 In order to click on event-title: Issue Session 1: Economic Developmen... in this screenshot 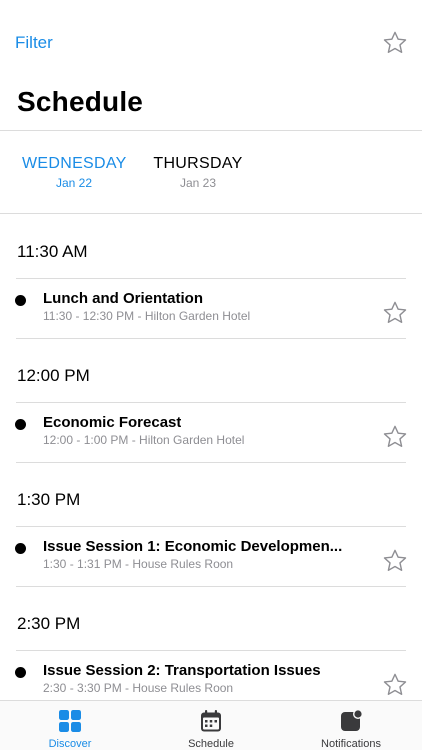, I will do `click(193, 546)`.